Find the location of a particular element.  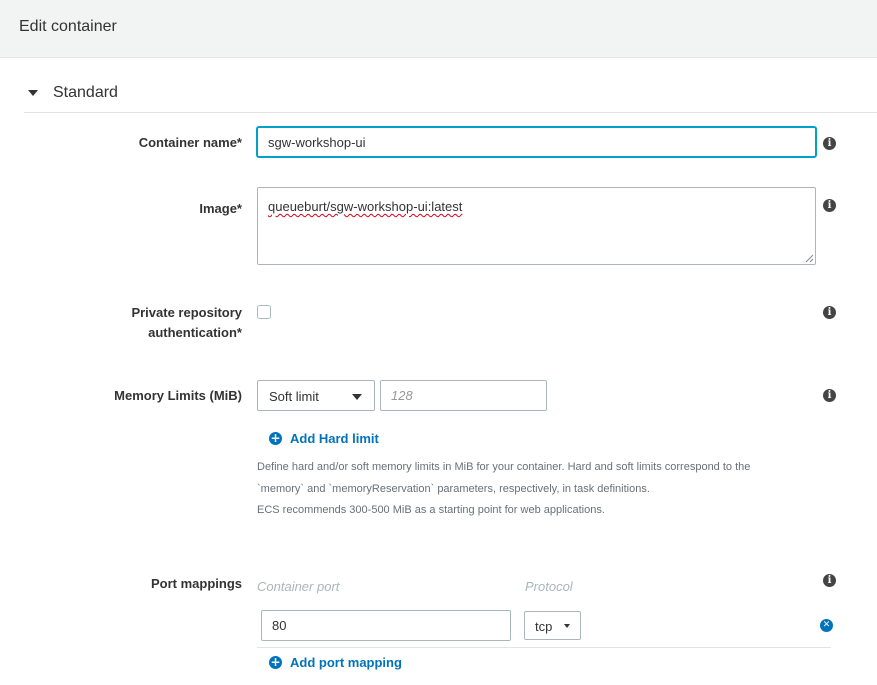

section-divider is located at coordinates (450, 112).